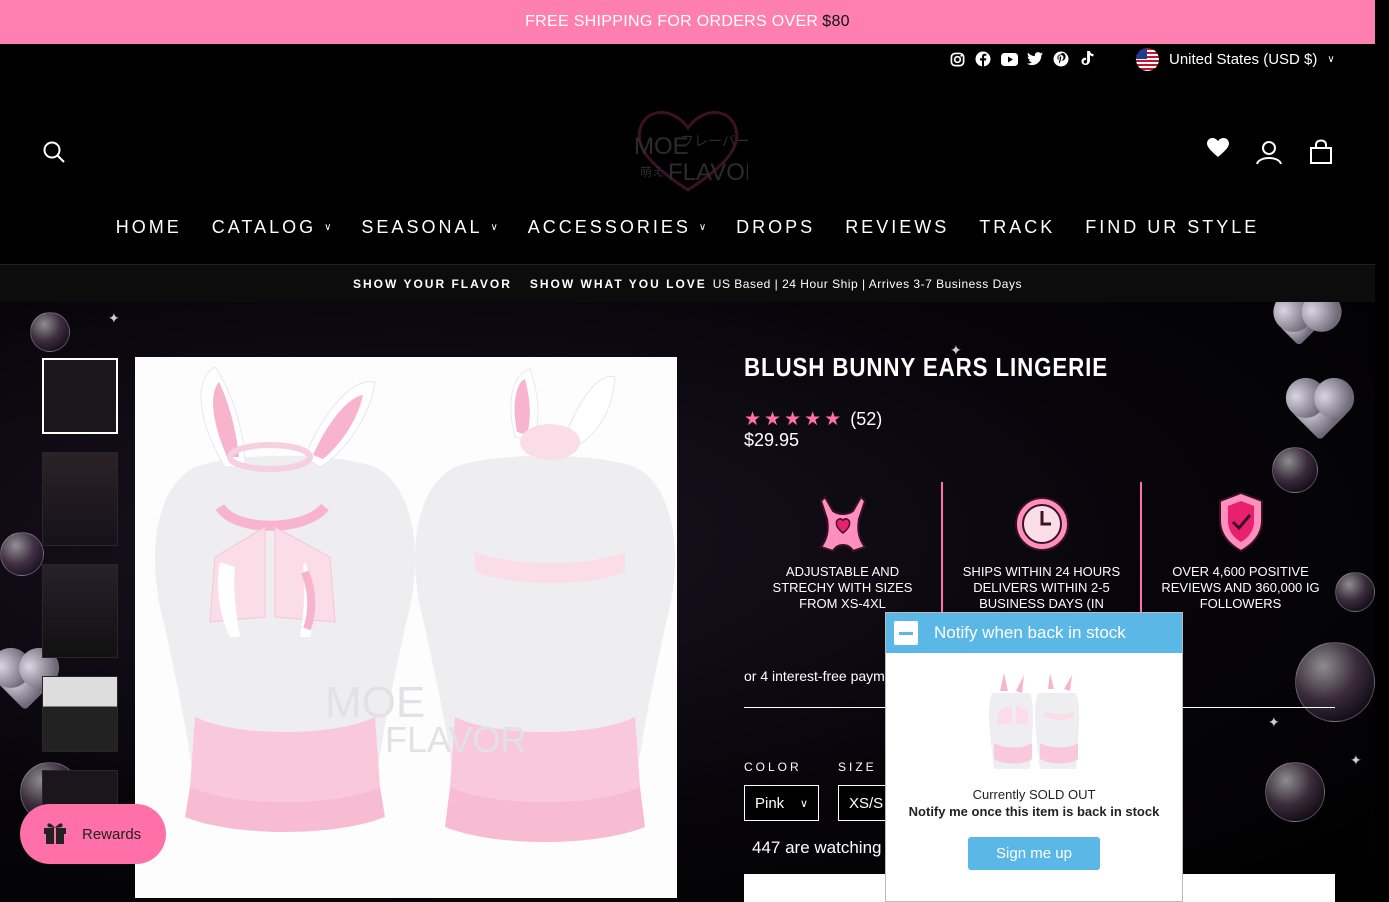 This screenshot has width=1389, height=902. Describe the element at coordinates (983, 59) in the screenshot. I see `facebook-icon` at that location.